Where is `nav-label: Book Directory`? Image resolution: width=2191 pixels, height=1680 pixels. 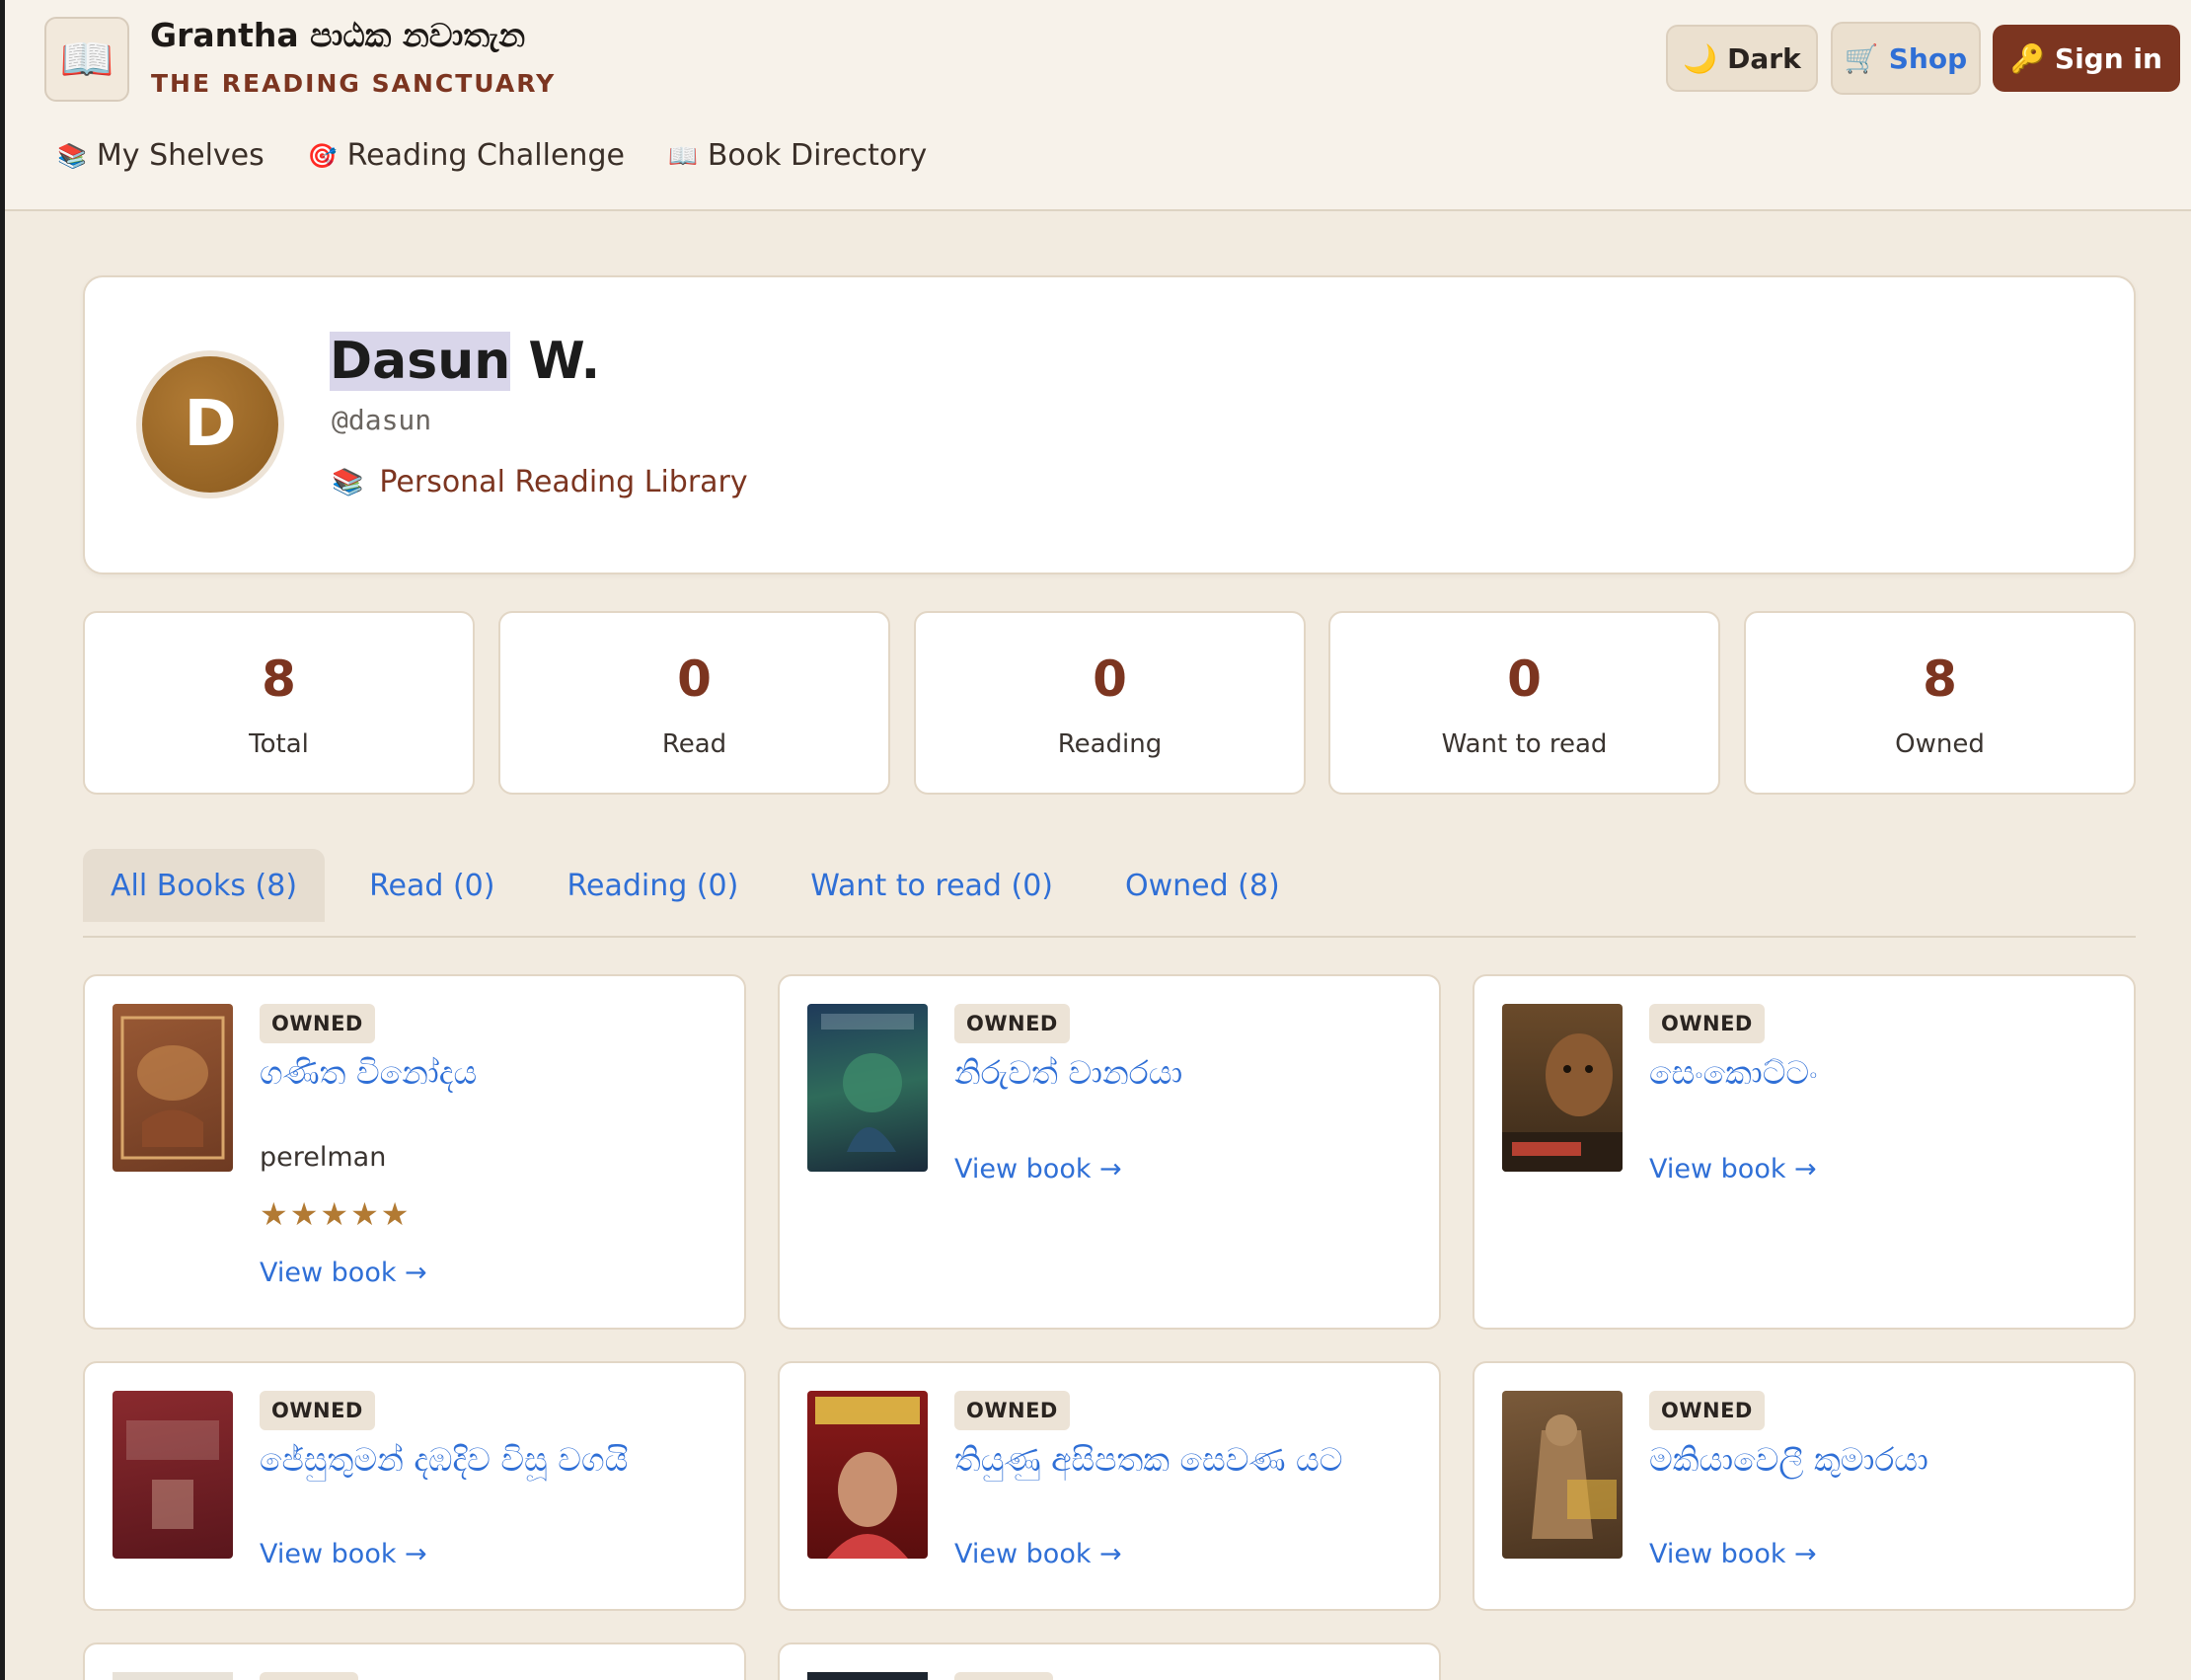 nav-label: Book Directory is located at coordinates (817, 155).